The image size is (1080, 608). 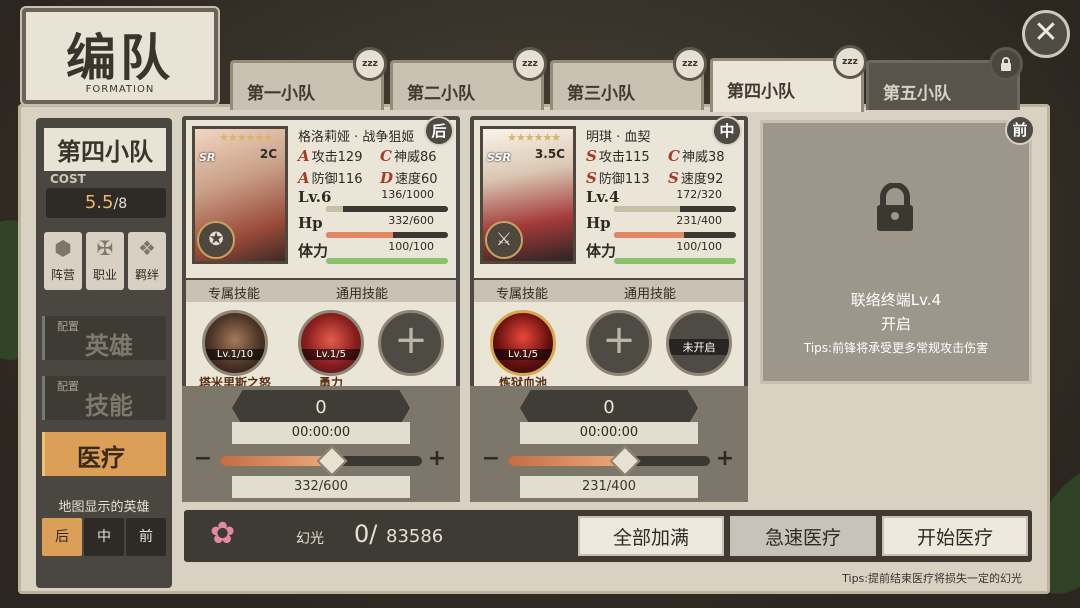 What do you see at coordinates (504, 240) in the screenshot?
I see `crossed-swords-class-icon: ⚔` at bounding box center [504, 240].